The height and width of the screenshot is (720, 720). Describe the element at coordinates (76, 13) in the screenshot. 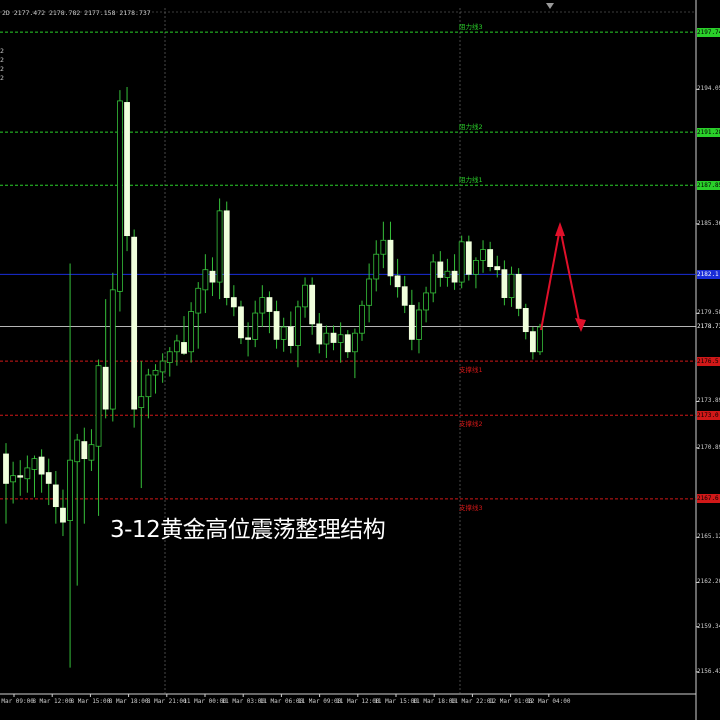

I see `ohlc-info-line: 2D 2177.472 2178.782 2177.158 2178.737` at that location.